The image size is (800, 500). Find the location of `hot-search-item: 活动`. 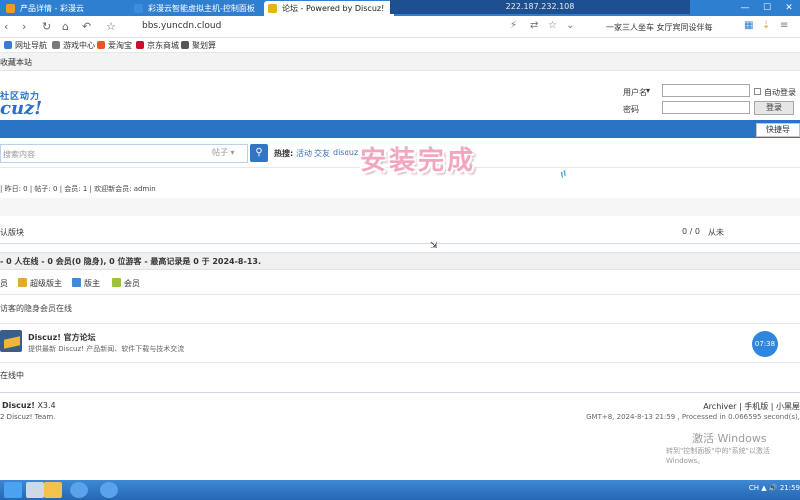

hot-search-item: 活动 is located at coordinates (304, 153).